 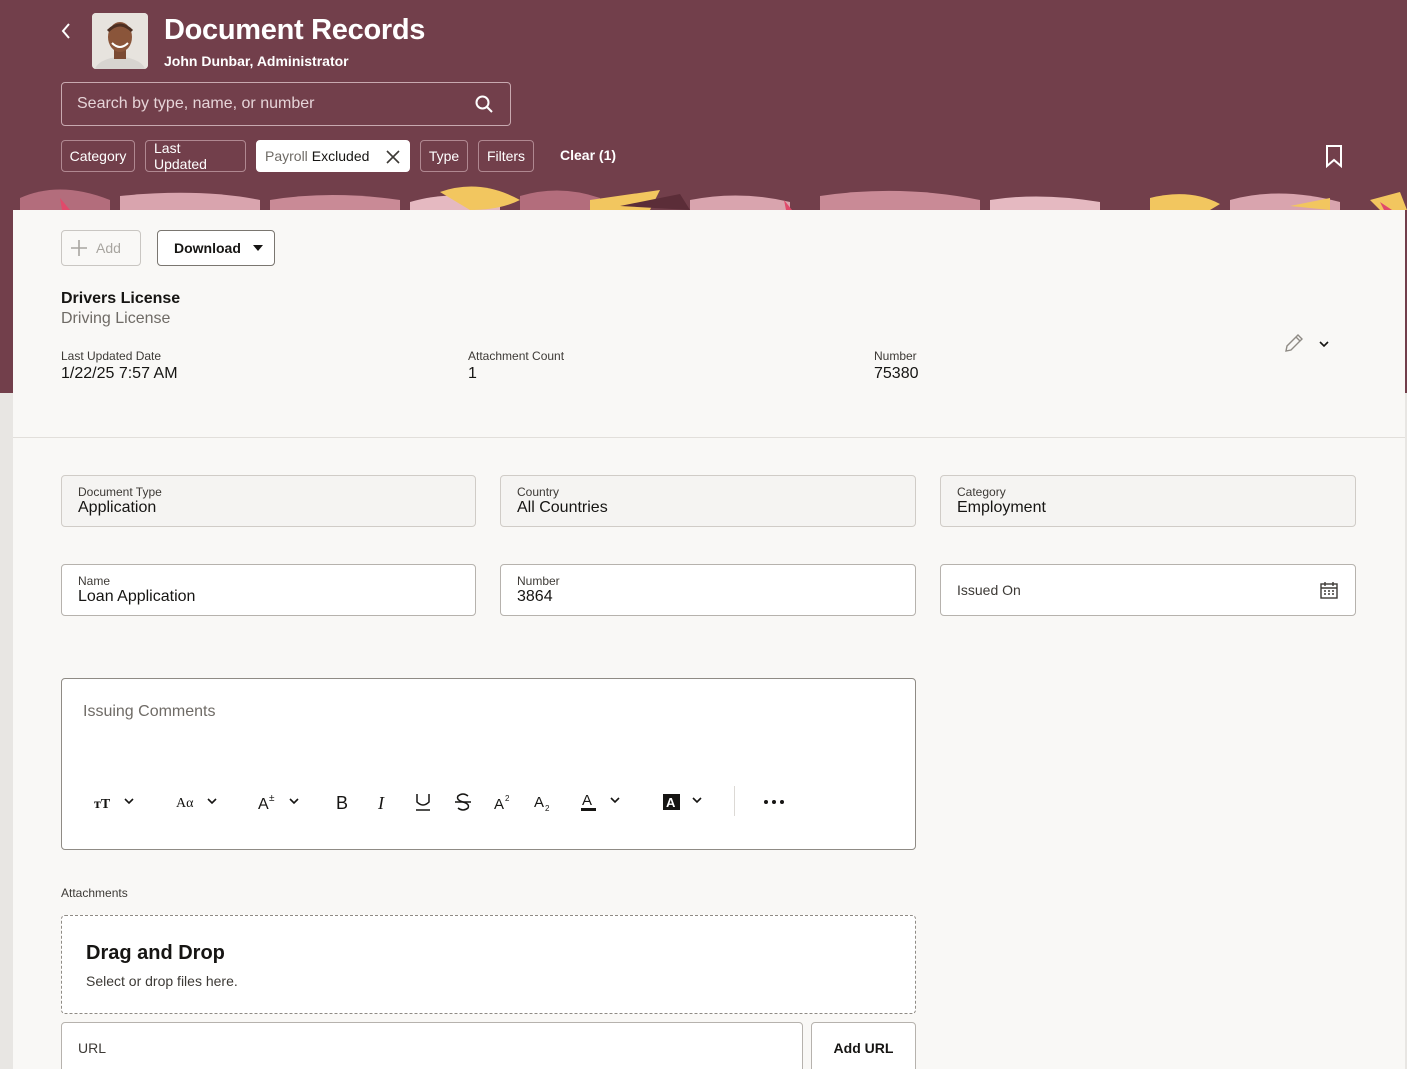 I want to click on font-family-button: Aα, so click(x=199, y=802).